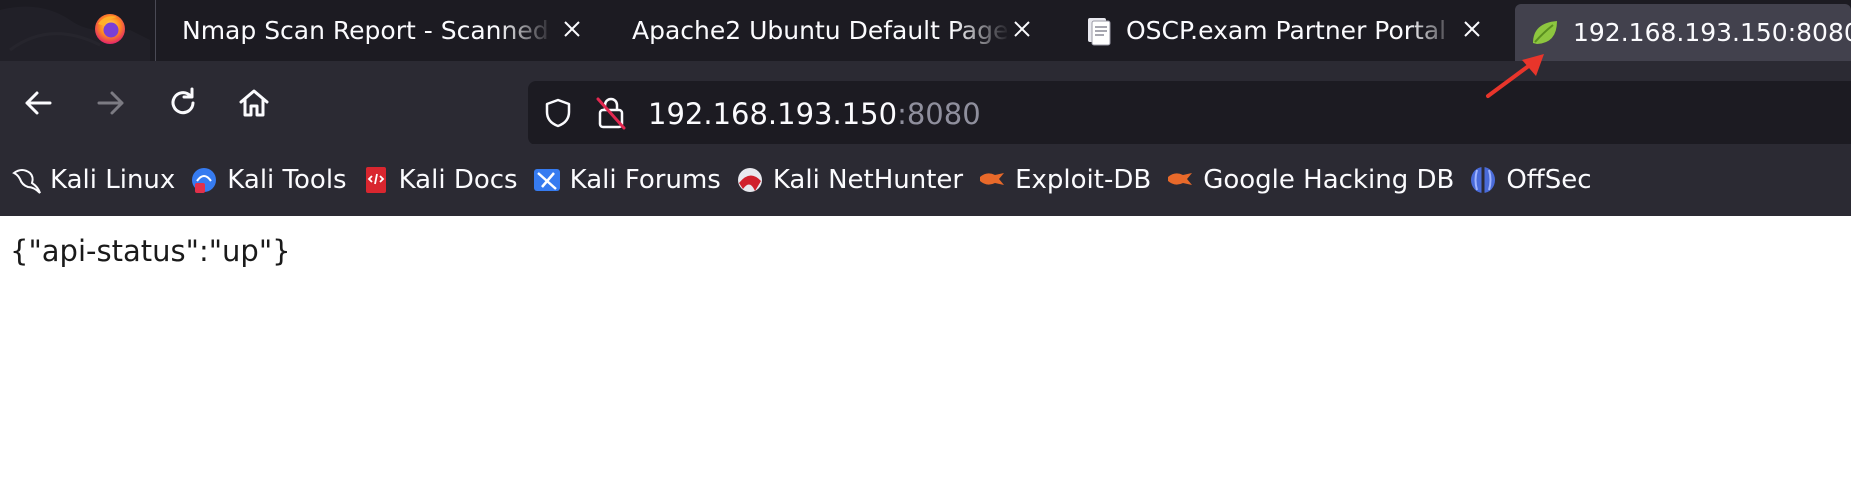 The height and width of the screenshot is (481, 1851). Describe the element at coordinates (75, 33) in the screenshot. I see `kali-dragon-wallpaper` at that location.